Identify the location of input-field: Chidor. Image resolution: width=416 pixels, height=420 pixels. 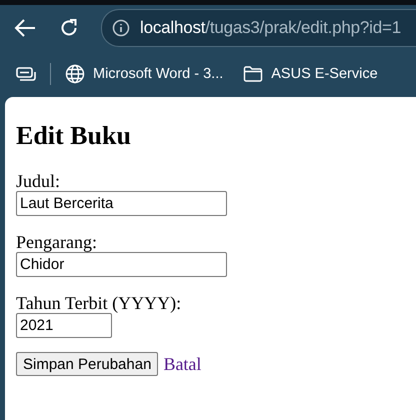
(121, 265).